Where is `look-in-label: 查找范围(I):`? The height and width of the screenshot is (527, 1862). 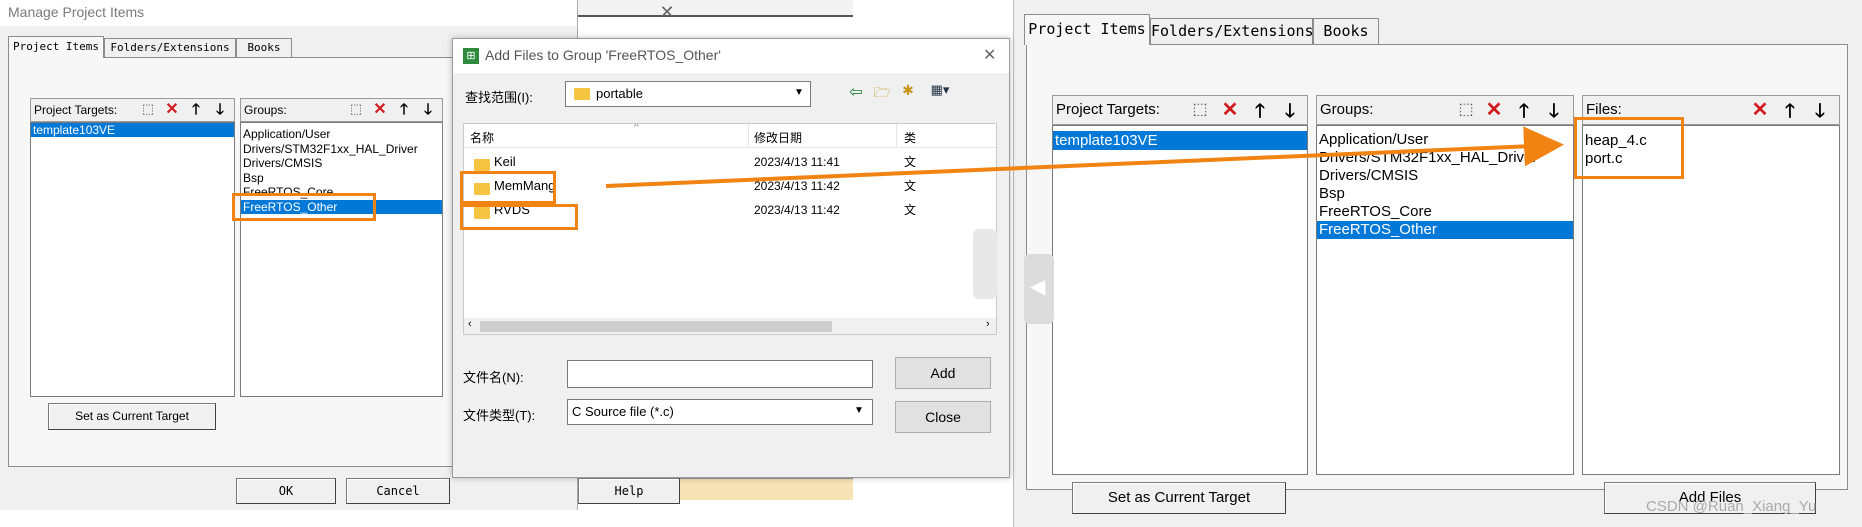
look-in-label: 查找范围(I): is located at coordinates (499, 97).